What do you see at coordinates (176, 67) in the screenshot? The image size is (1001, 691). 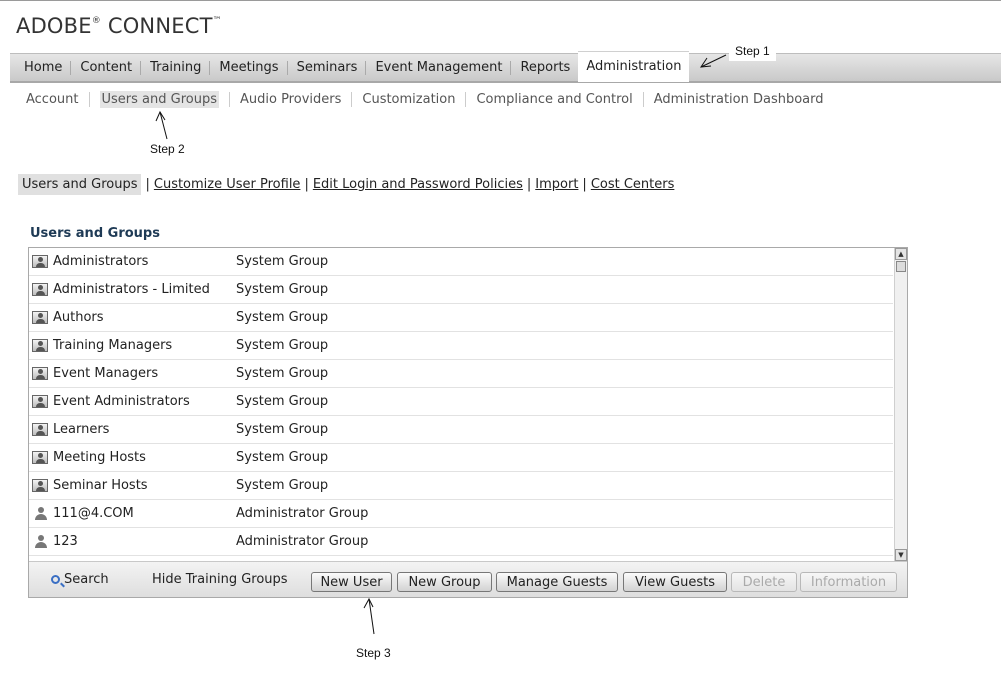 I see `nav-training: Training` at bounding box center [176, 67].